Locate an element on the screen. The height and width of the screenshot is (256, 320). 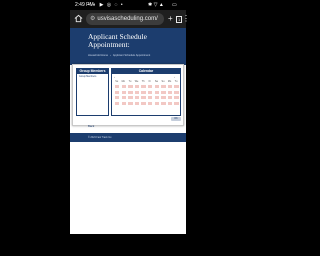
battery-icon: ▭ is located at coordinates (174, 5).